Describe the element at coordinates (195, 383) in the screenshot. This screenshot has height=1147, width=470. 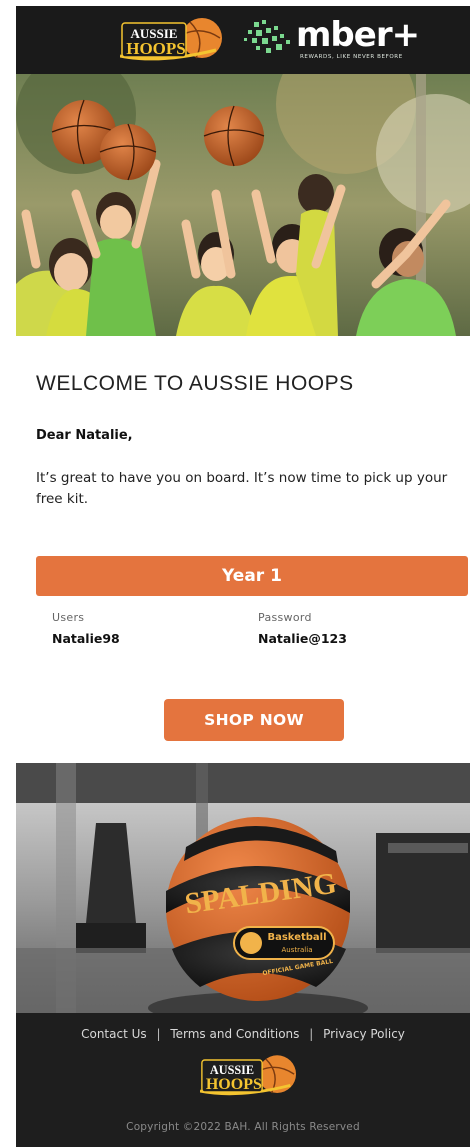
I see `welcome-title: WELCOME TO AUSSIE HOOPS` at that location.